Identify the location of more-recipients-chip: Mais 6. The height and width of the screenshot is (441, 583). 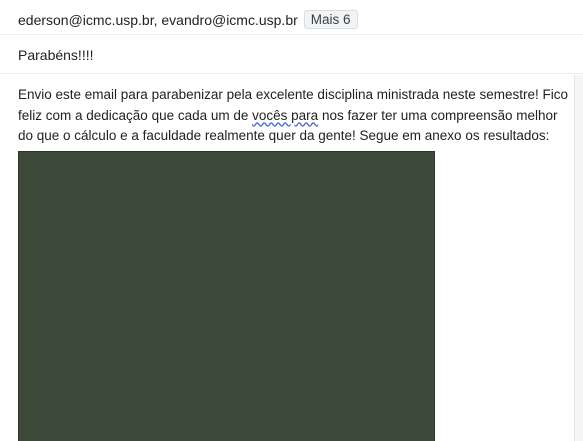
(330, 19).